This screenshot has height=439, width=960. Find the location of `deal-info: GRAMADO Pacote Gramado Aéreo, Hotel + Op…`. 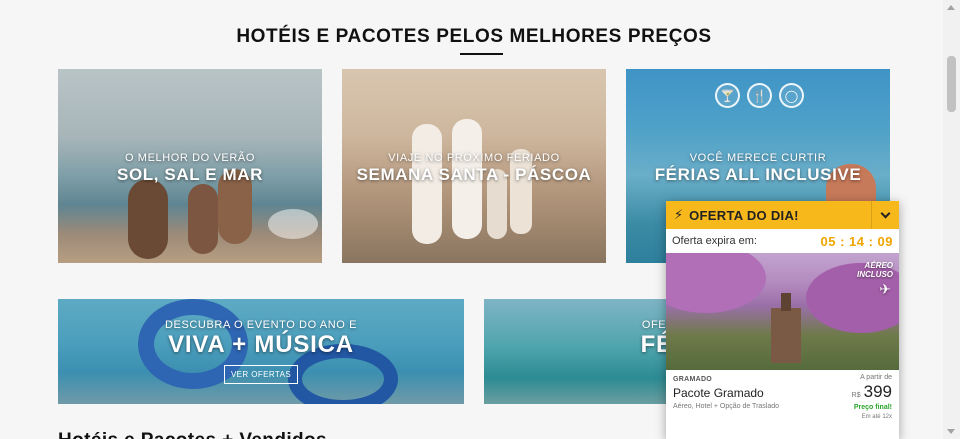

deal-info: GRAMADO Pacote Gramado Aéreo, Hotel + Op… is located at coordinates (782, 395).